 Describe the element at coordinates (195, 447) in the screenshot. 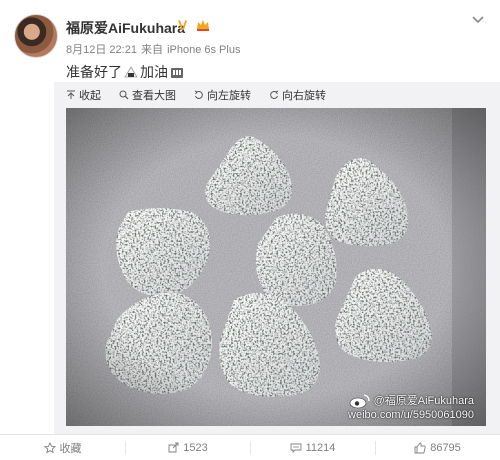

I see `repost-count: 1523` at that location.